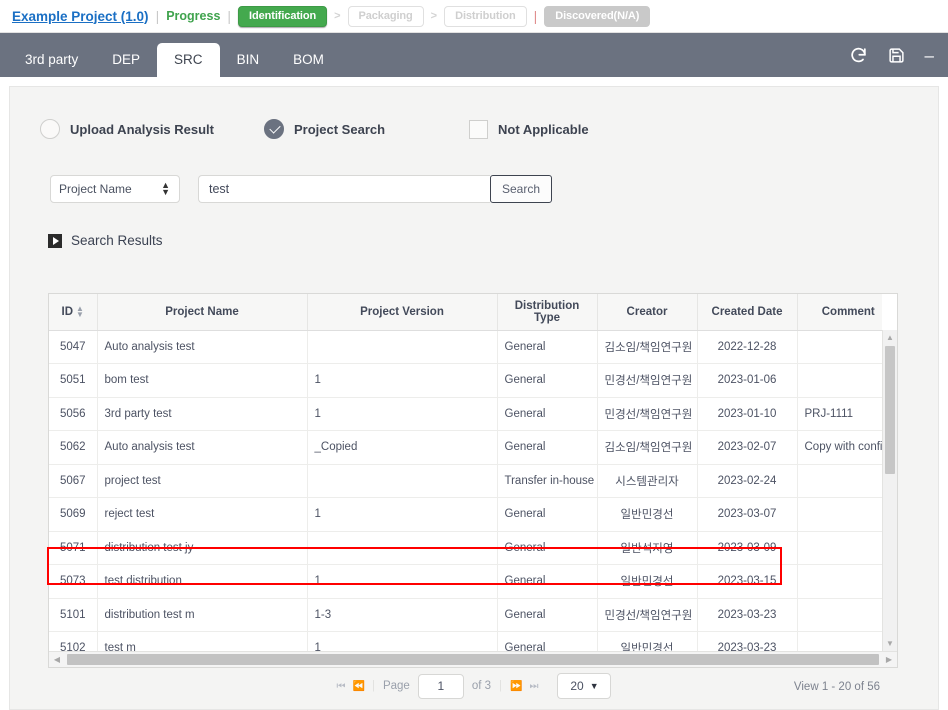 This screenshot has width=948, height=710. Describe the element at coordinates (385, 16) in the screenshot. I see `stage-packaging: Packaging` at that location.